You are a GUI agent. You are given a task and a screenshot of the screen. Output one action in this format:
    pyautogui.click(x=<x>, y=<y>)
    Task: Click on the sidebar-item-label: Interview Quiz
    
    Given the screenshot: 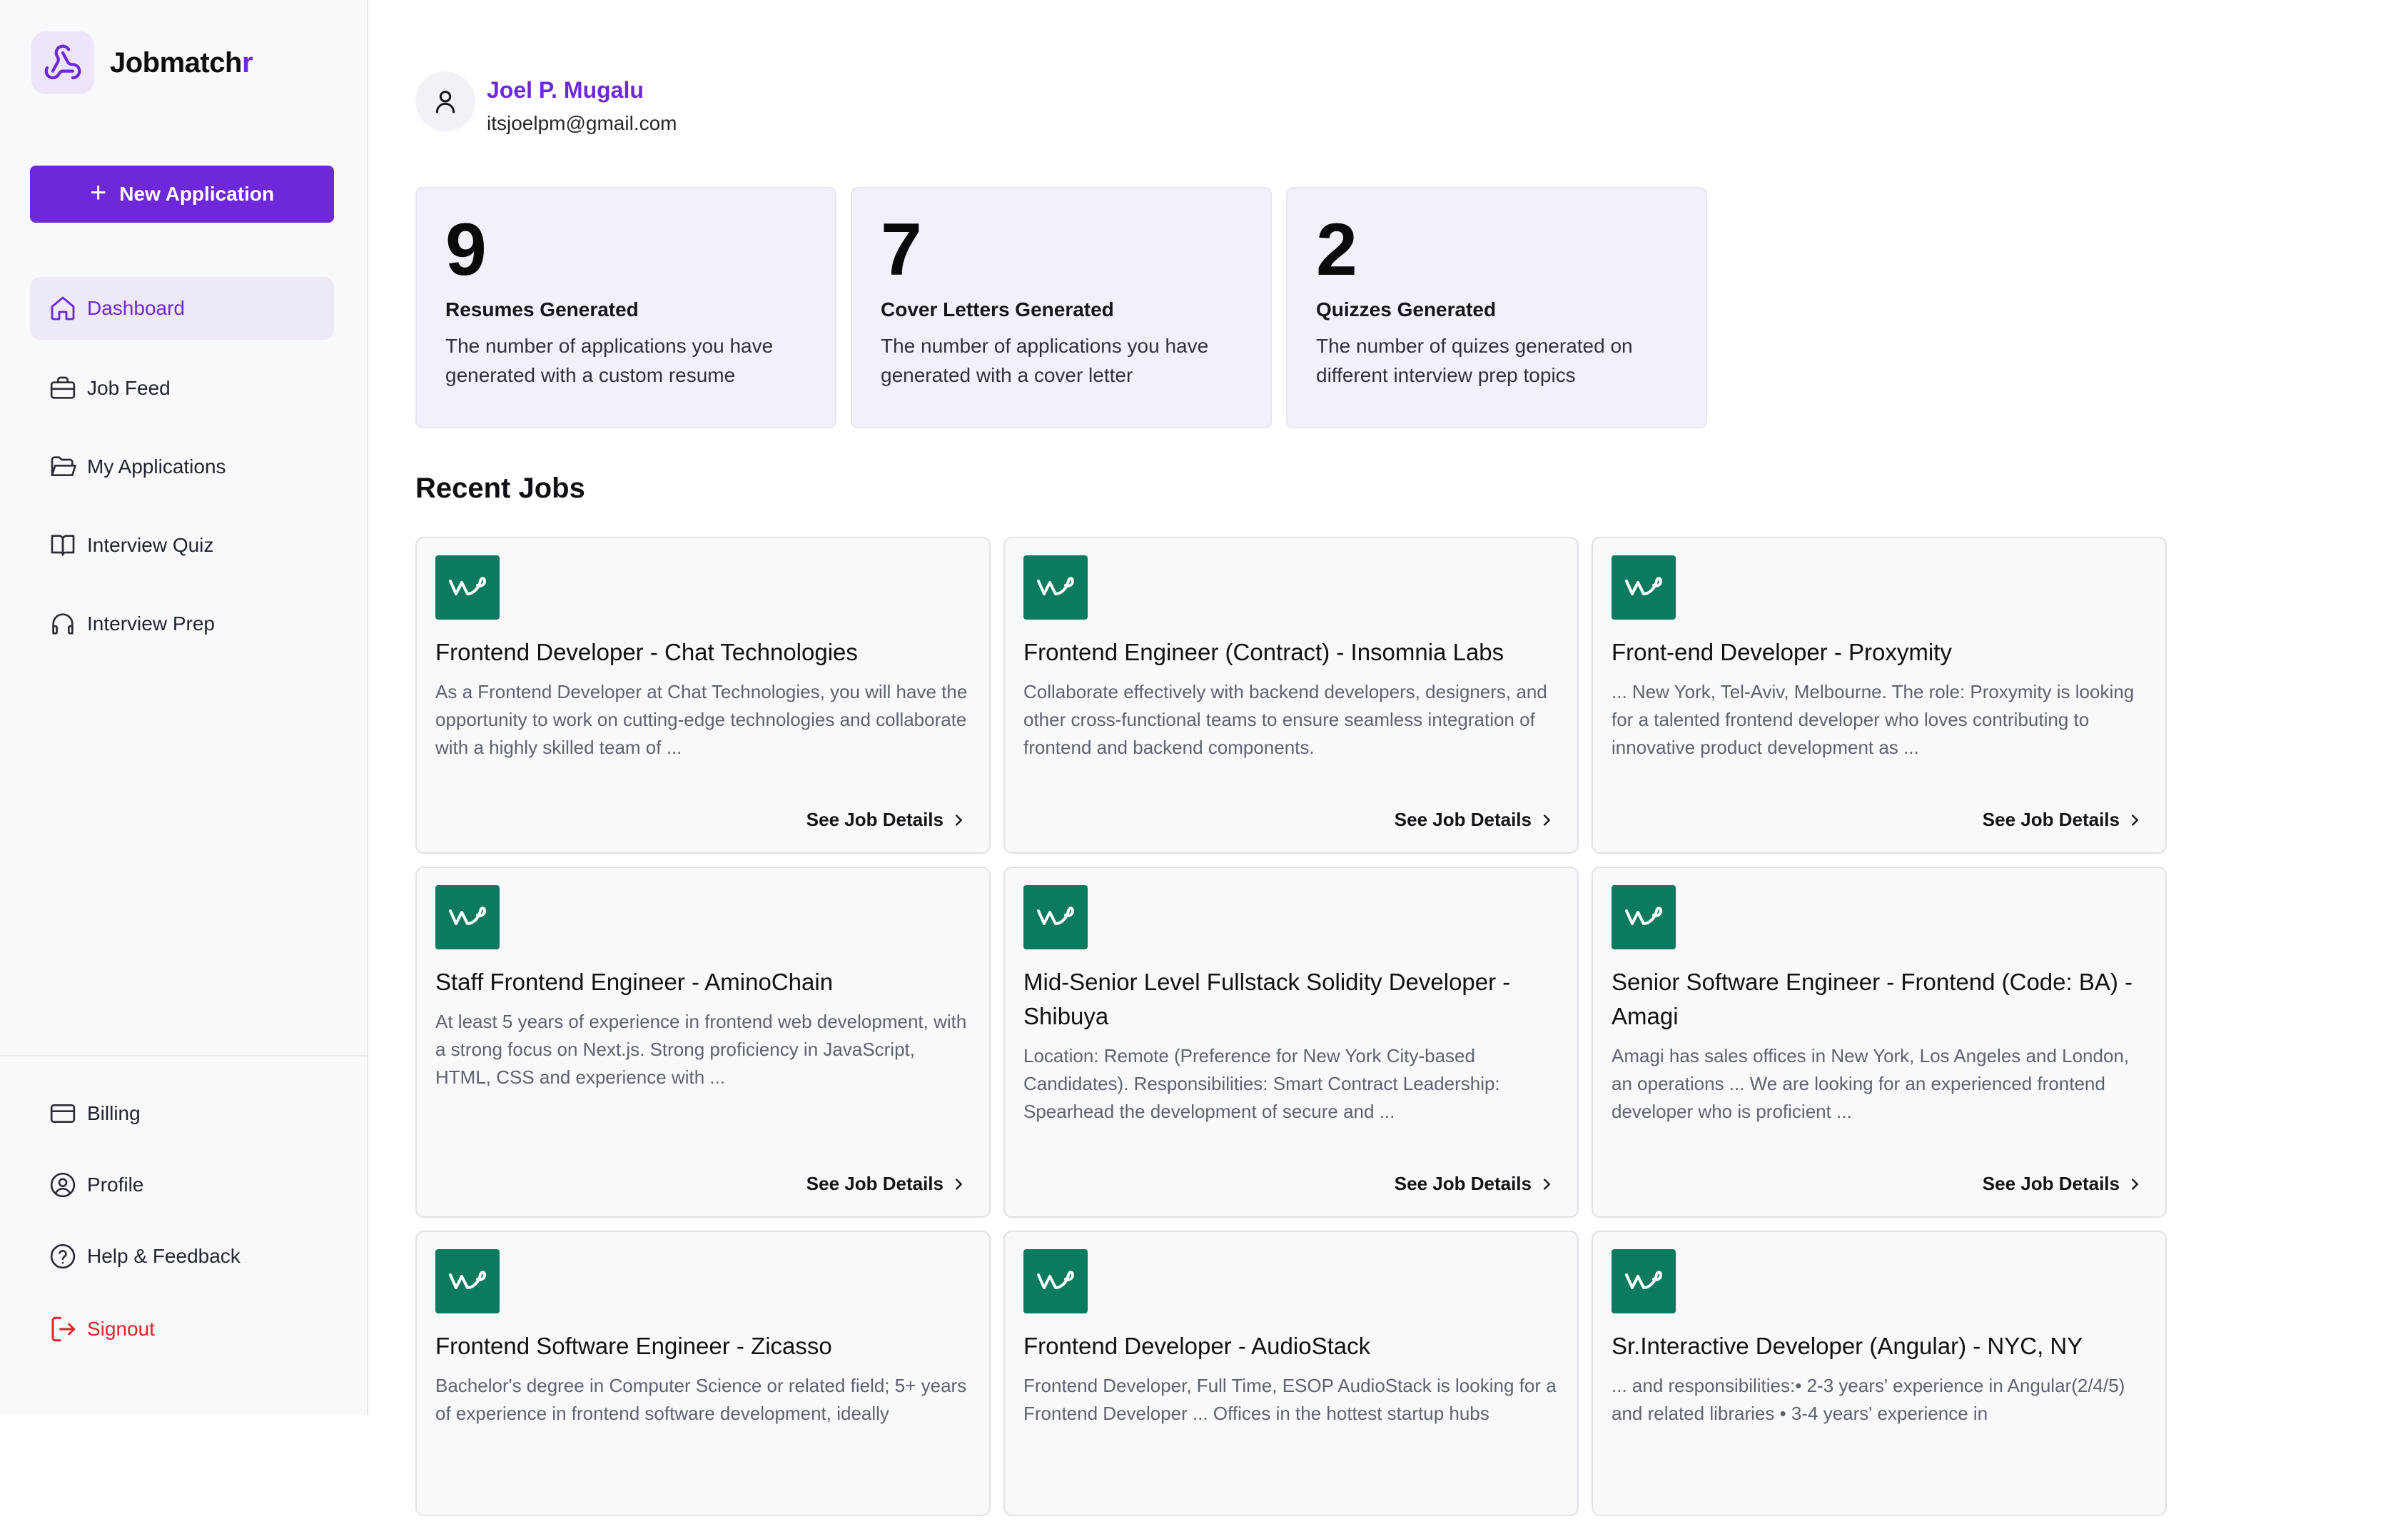 What is the action you would take?
    pyautogui.click(x=150, y=545)
    